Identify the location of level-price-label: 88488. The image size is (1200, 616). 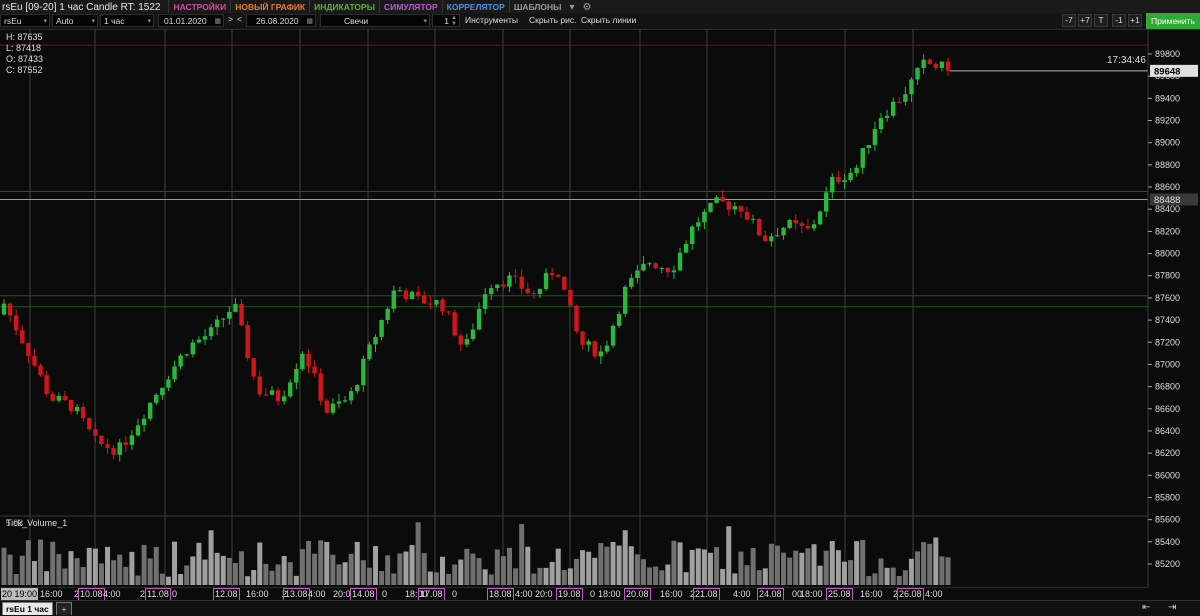
(1167, 200).